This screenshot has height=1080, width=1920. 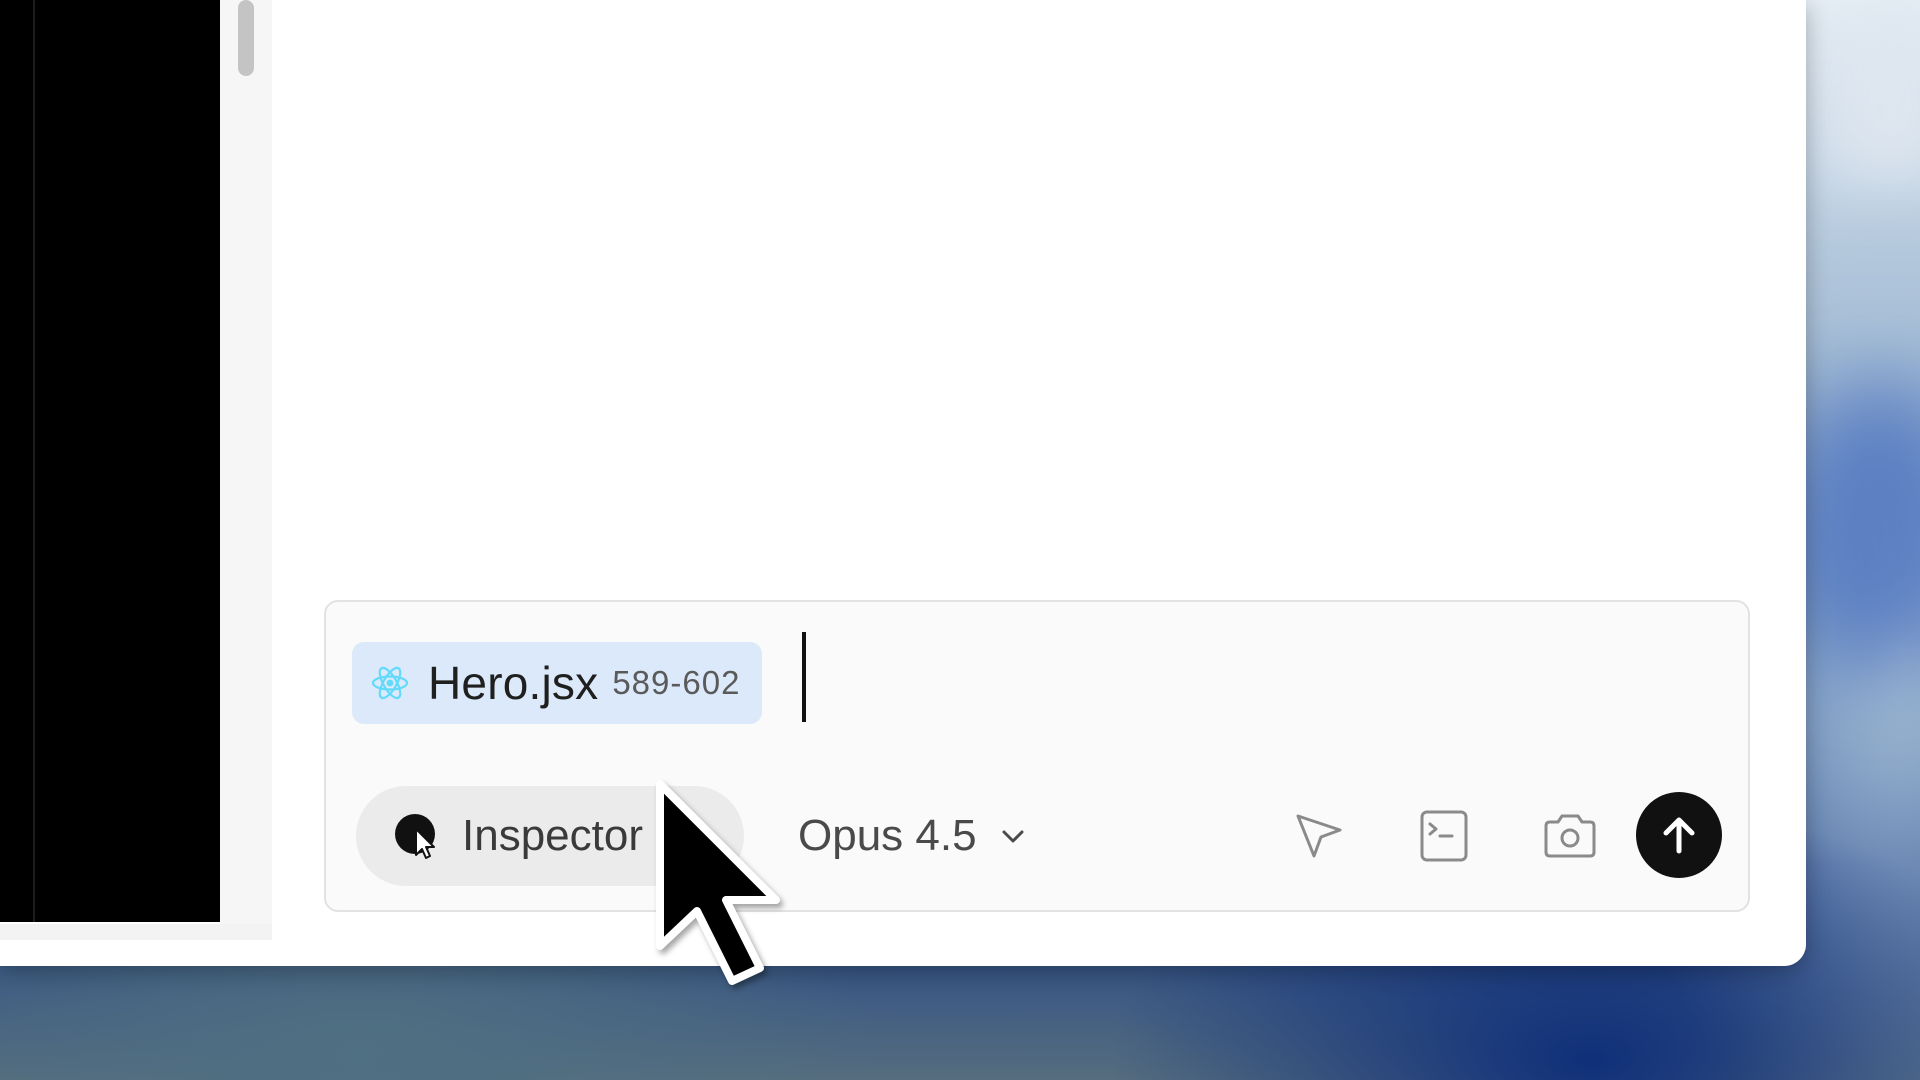 I want to click on panel-divider, so click(x=34, y=461).